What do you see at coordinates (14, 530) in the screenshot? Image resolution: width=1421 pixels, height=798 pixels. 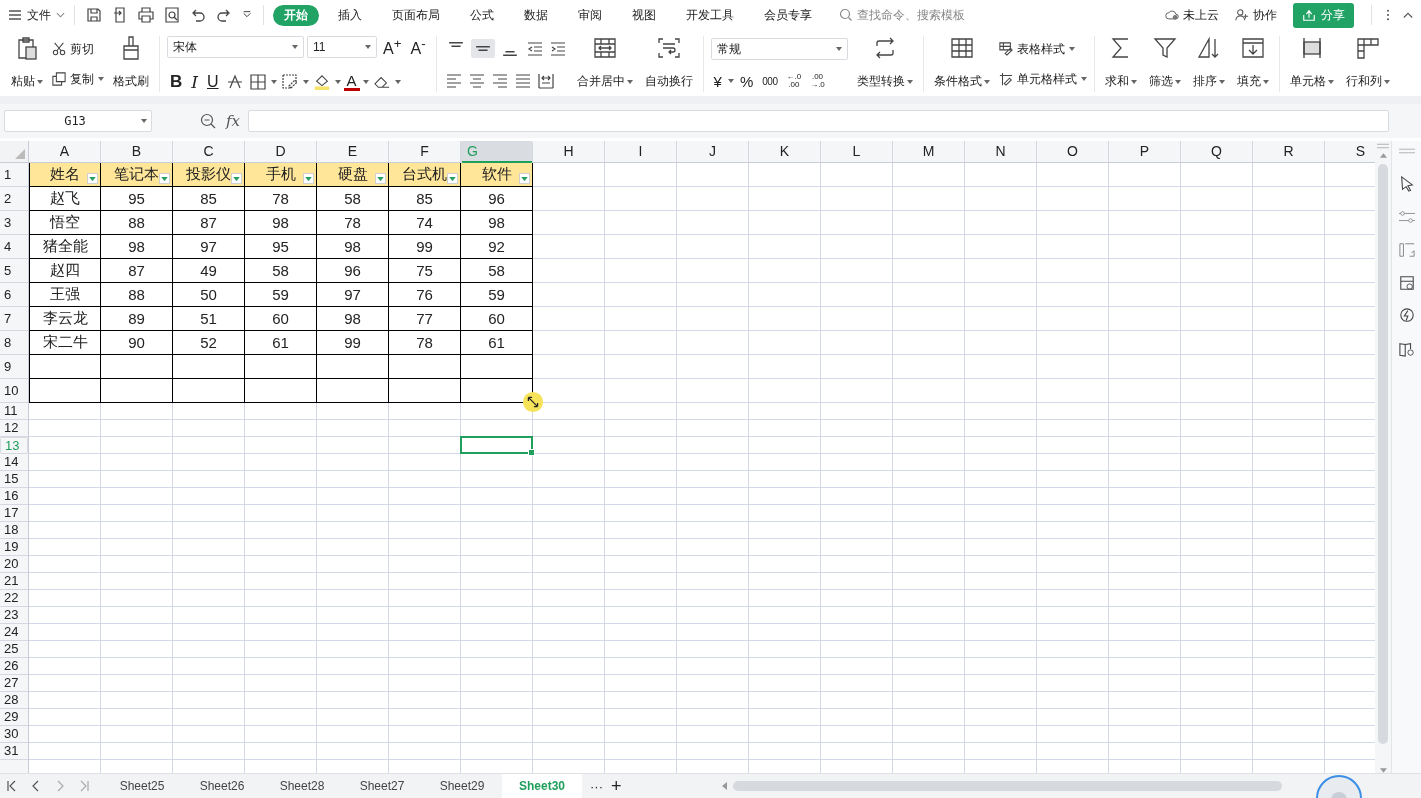 I see `row-header: 18` at bounding box center [14, 530].